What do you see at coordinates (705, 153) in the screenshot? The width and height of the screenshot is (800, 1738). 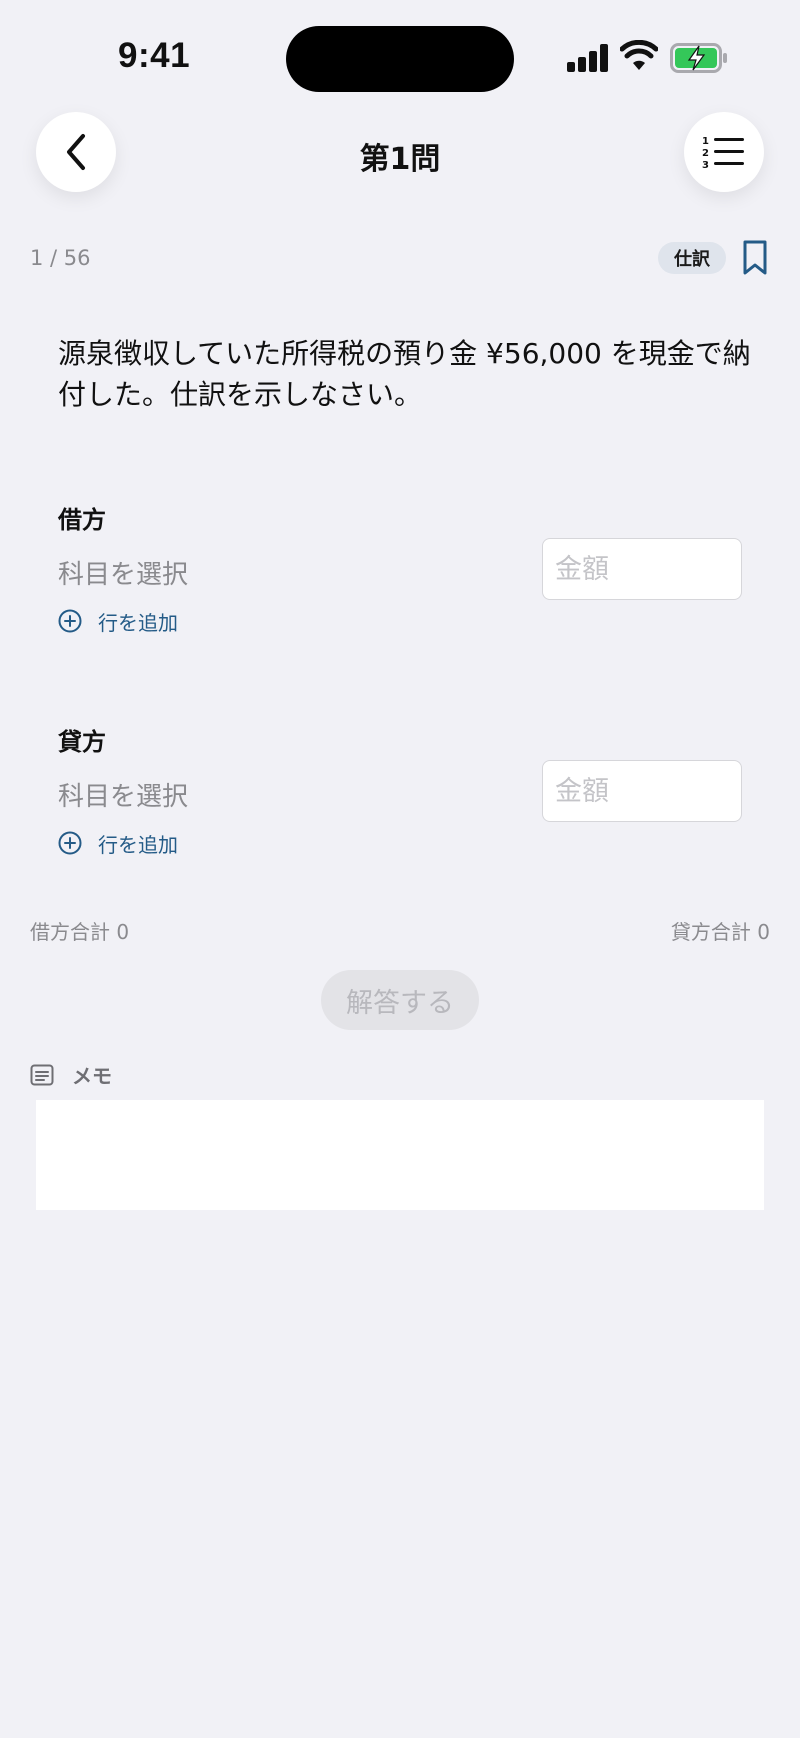 I see `svg-text: 2` at bounding box center [705, 153].